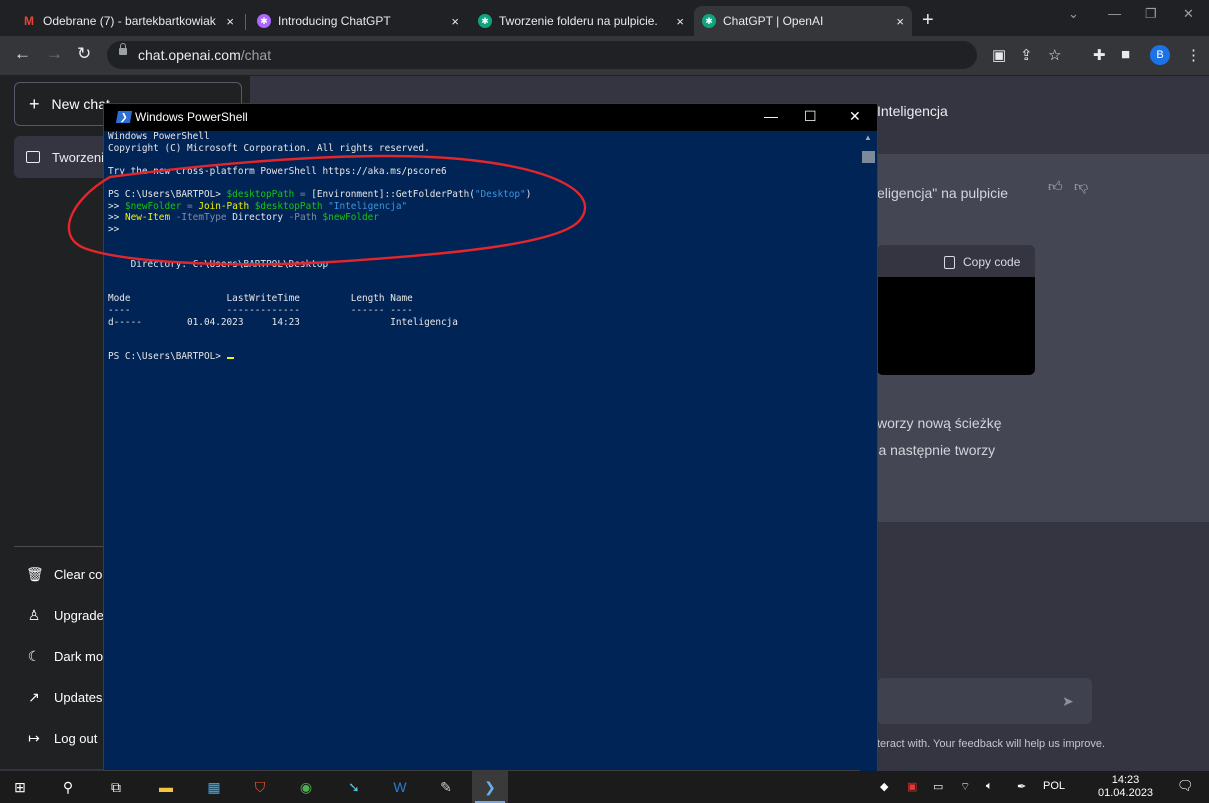  What do you see at coordinates (190, 206) in the screenshot?
I see `terminal-text: =` at bounding box center [190, 206].